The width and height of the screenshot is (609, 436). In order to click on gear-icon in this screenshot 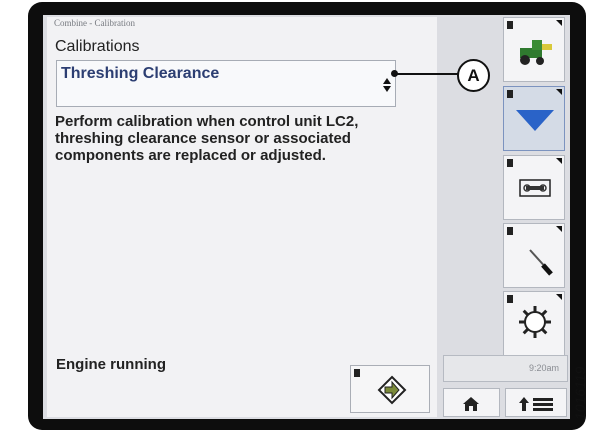, I will do `click(535, 322)`.